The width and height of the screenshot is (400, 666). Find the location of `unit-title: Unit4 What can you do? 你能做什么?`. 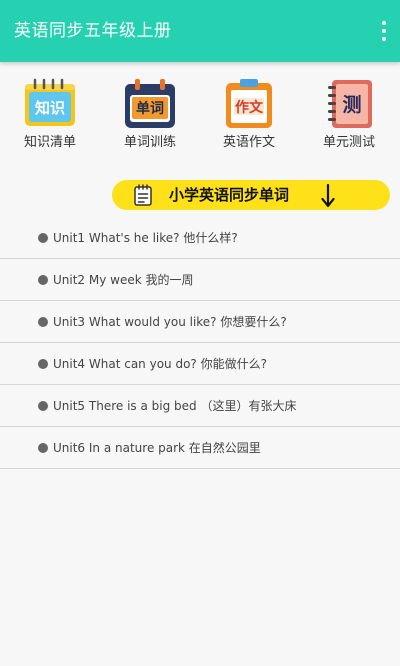

unit-title: Unit4 What can you do? 你能做什么? is located at coordinates (160, 364).